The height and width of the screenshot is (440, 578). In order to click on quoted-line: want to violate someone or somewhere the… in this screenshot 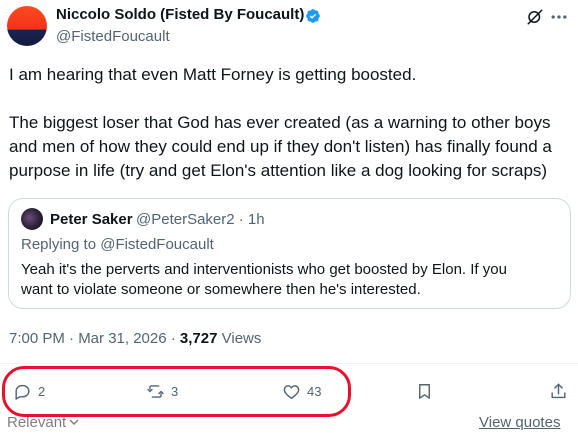, I will do `click(221, 289)`.